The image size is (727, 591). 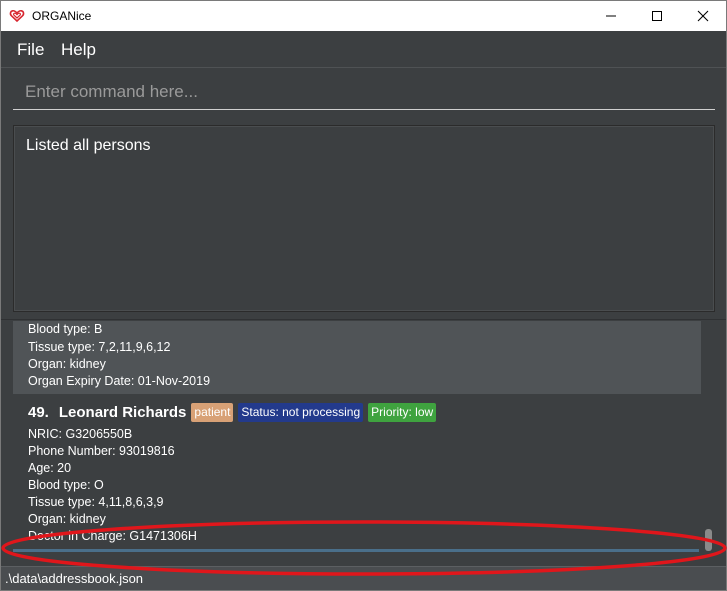 What do you see at coordinates (88, 145) in the screenshot?
I see `result-message: Listed all persons` at bounding box center [88, 145].